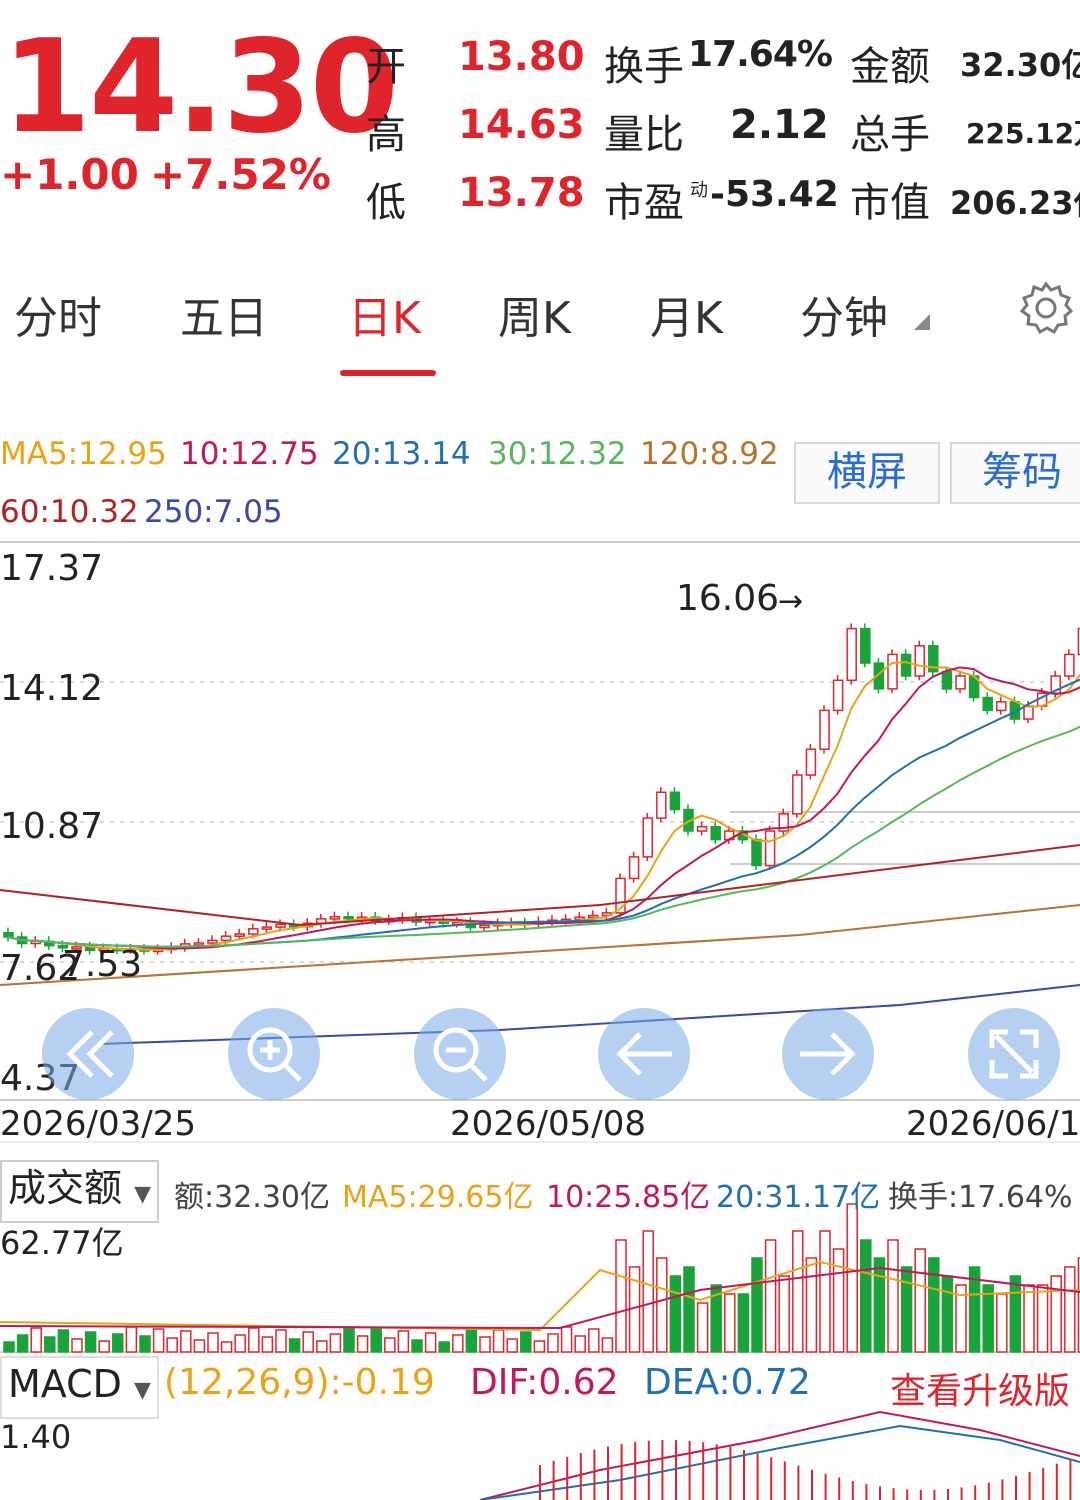 The width and height of the screenshot is (1080, 1500). What do you see at coordinates (386, 135) in the screenshot?
I see `high-label: 高` at bounding box center [386, 135].